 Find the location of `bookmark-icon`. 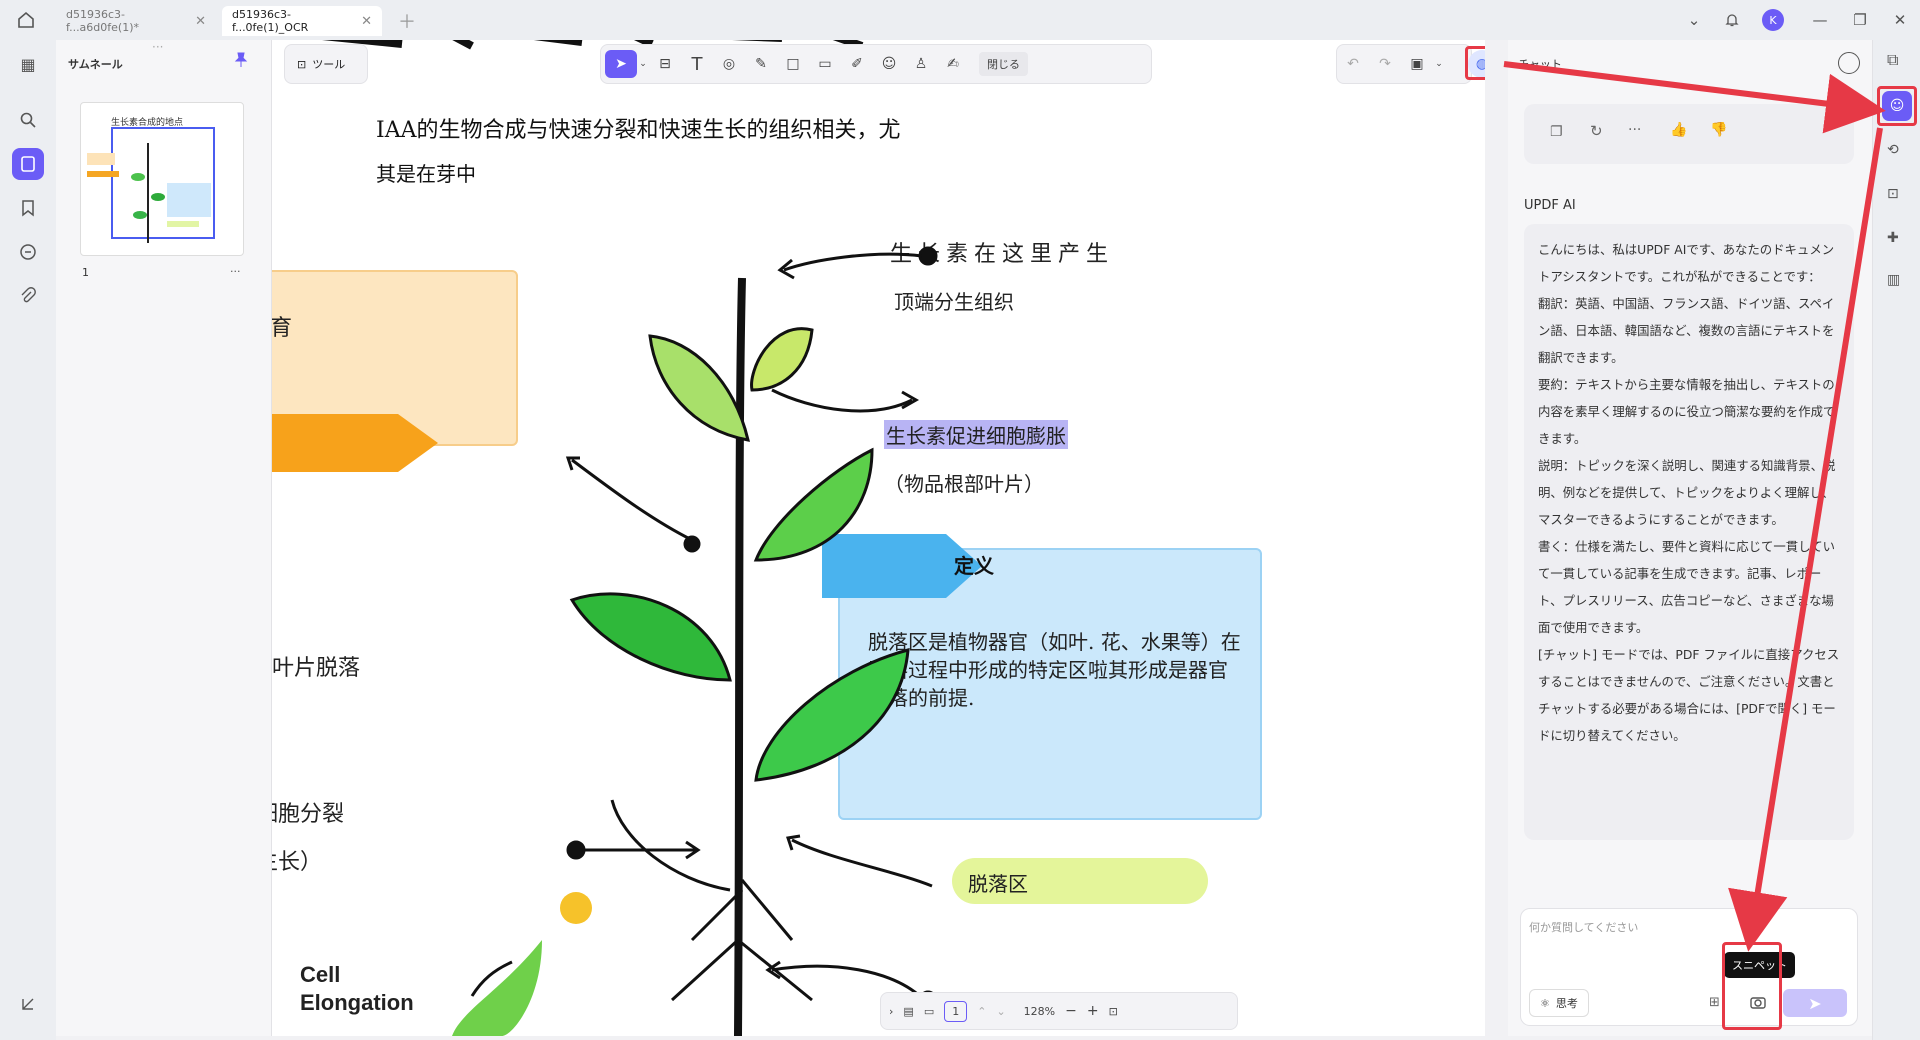

bookmark-icon is located at coordinates (28, 208).